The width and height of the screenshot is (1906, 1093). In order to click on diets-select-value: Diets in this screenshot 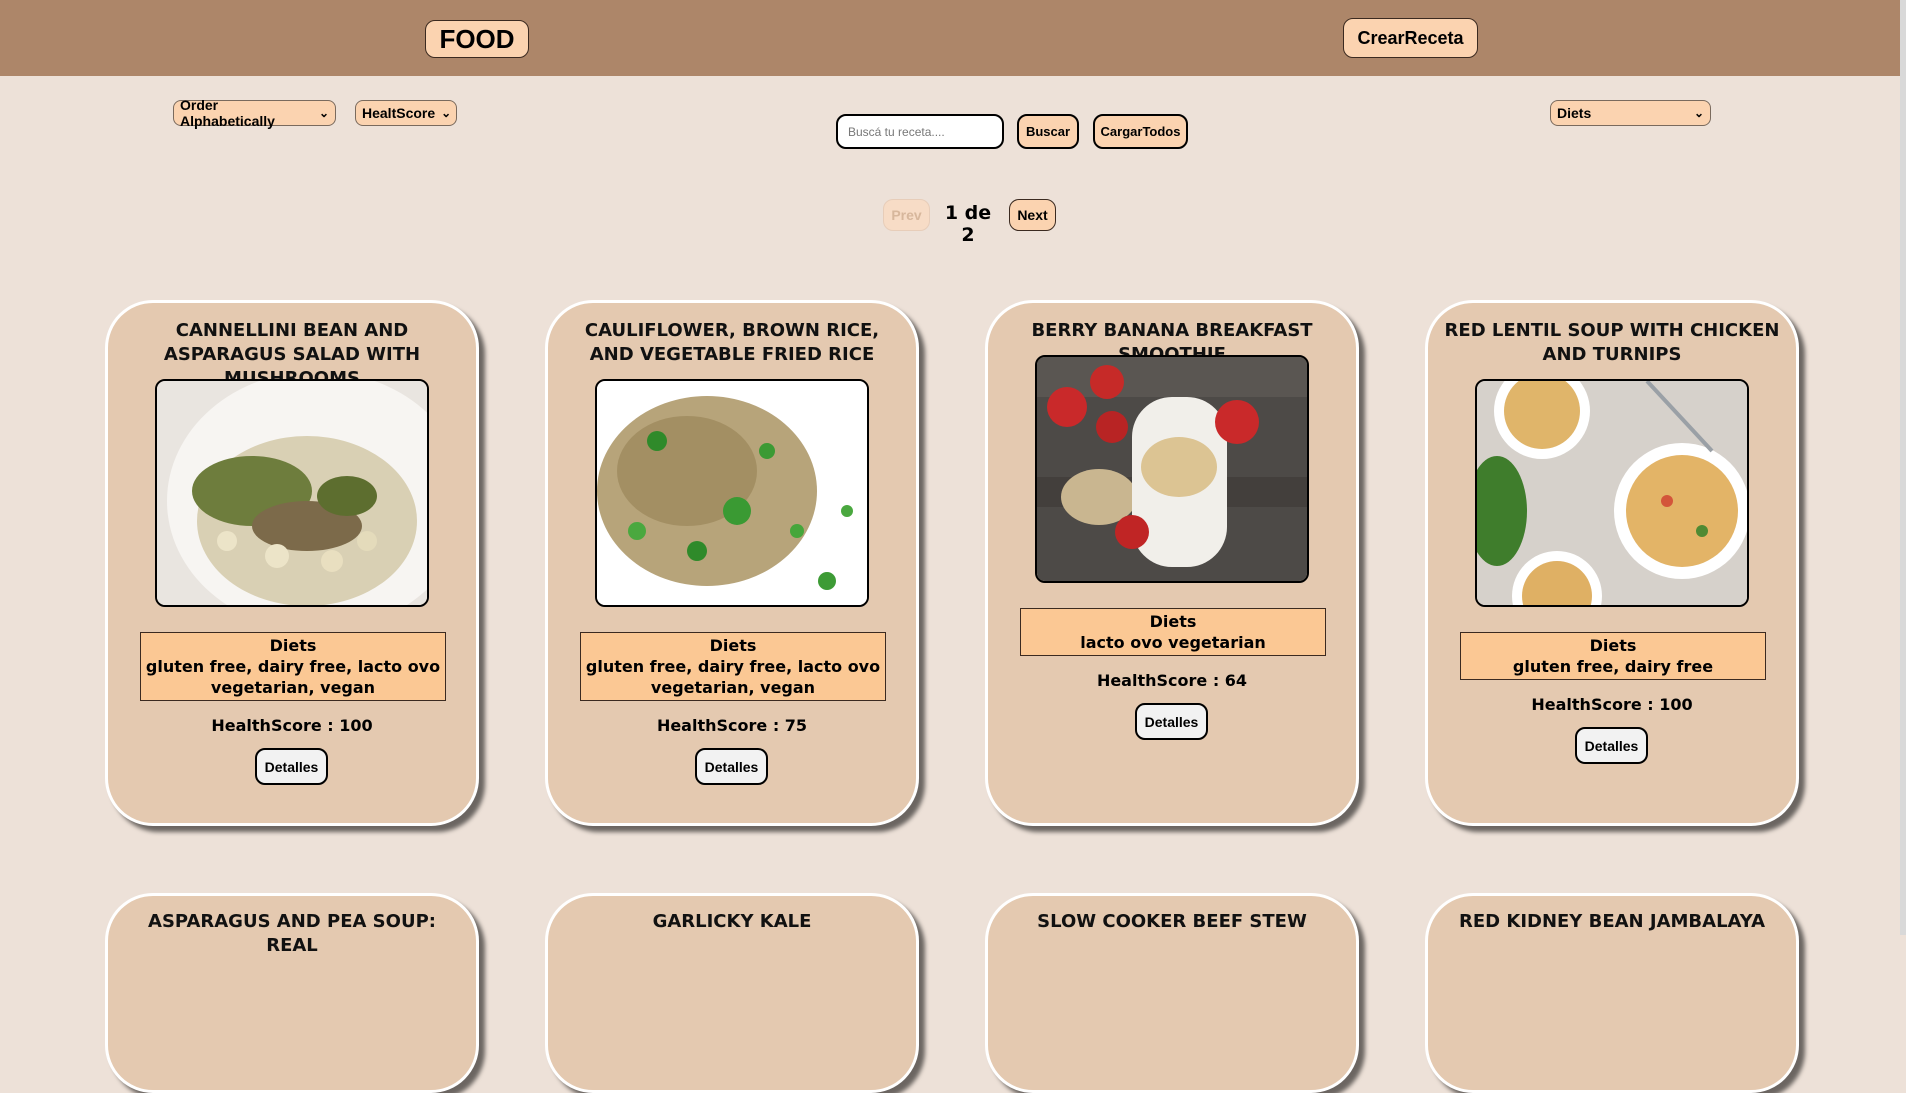, I will do `click(1574, 113)`.